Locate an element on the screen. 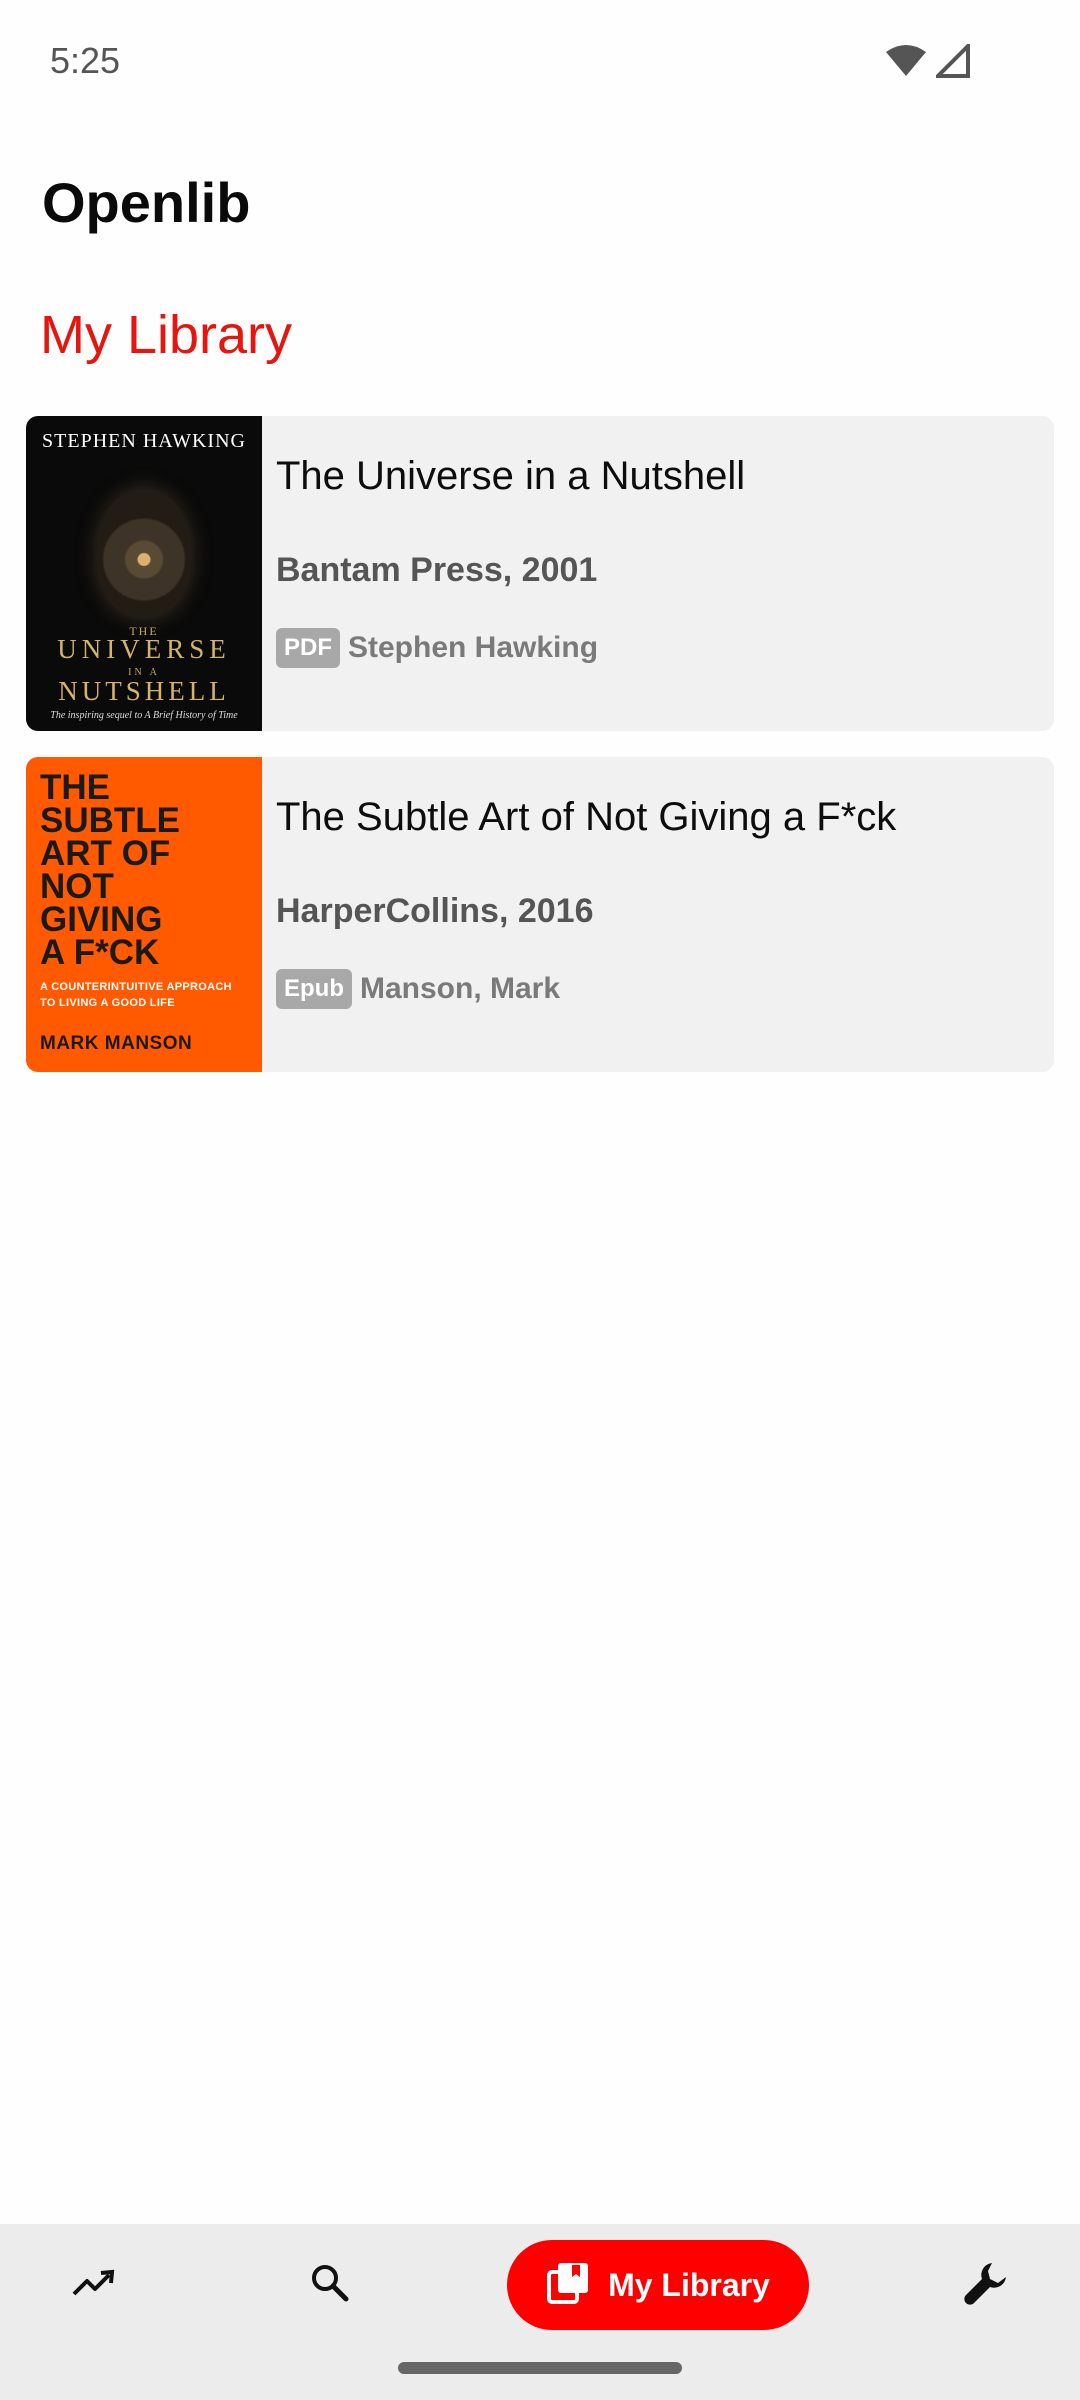 Image resolution: width=1080 pixels, height=2400 pixels. book-author: Stephen Hawking is located at coordinates (473, 647).